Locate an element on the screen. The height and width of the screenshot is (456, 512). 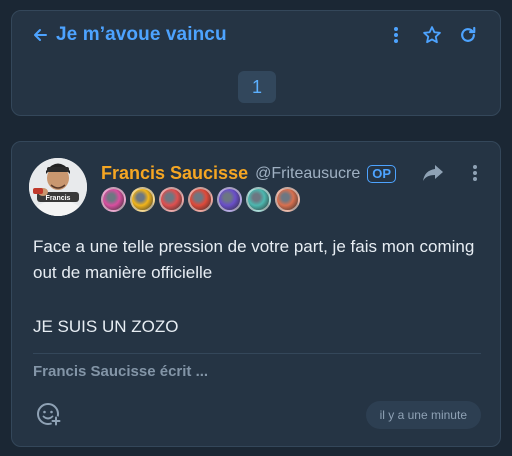
add-reaction-button is located at coordinates (49, 416).